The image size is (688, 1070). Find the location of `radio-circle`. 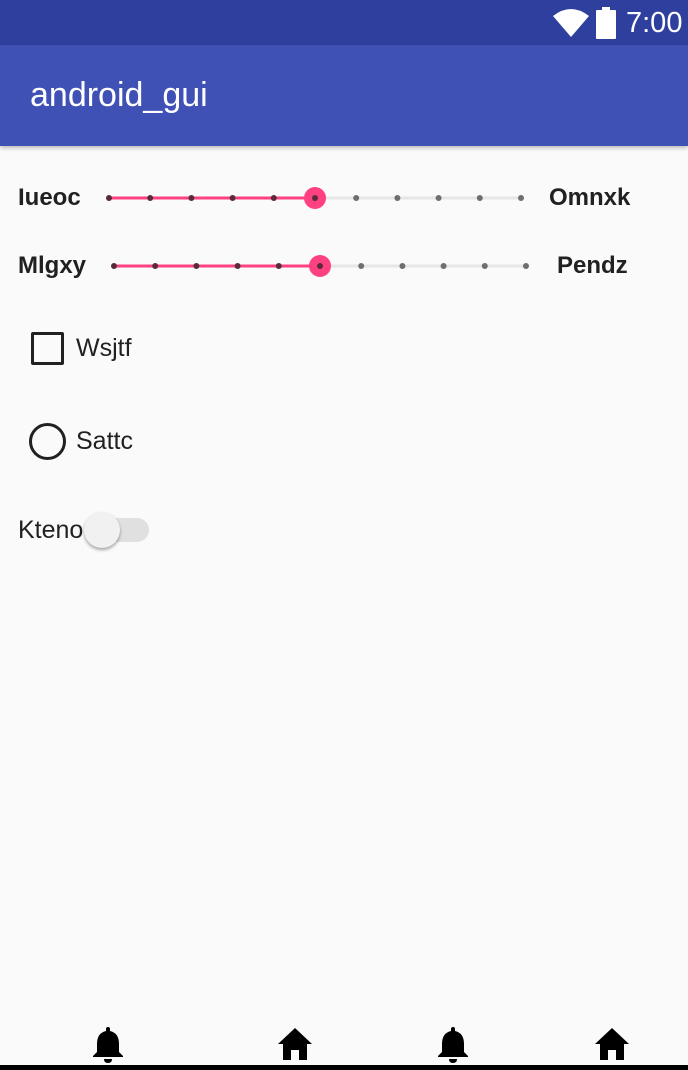

radio-circle is located at coordinates (47, 441).